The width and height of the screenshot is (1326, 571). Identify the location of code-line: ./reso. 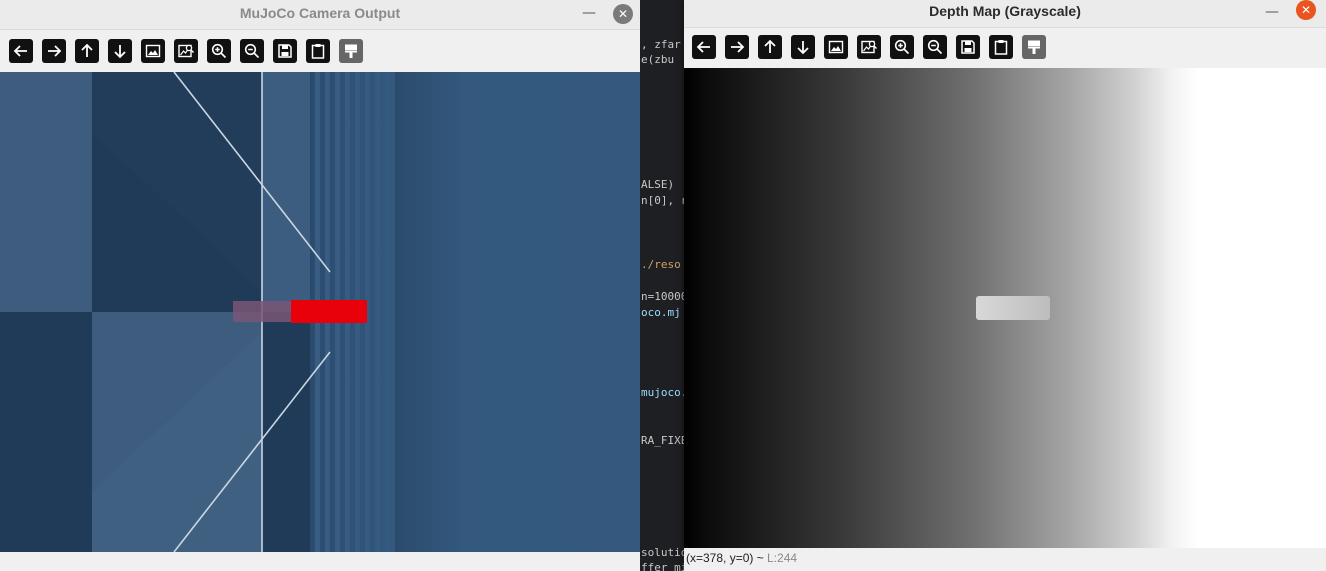
(661, 264).